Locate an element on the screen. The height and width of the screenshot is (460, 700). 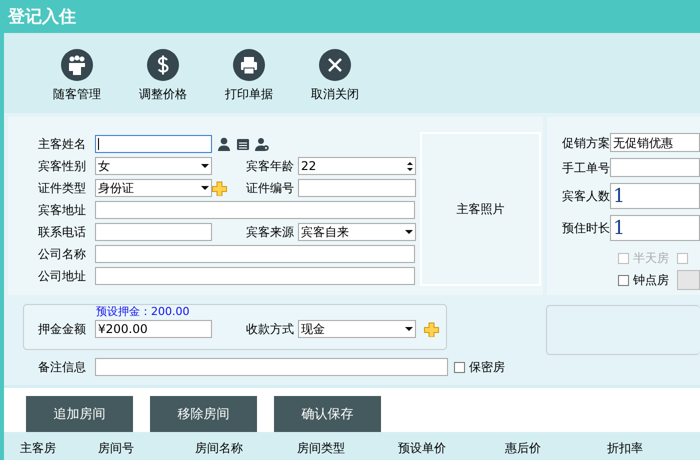
field-label: 宾客人数 is located at coordinates (586, 196).